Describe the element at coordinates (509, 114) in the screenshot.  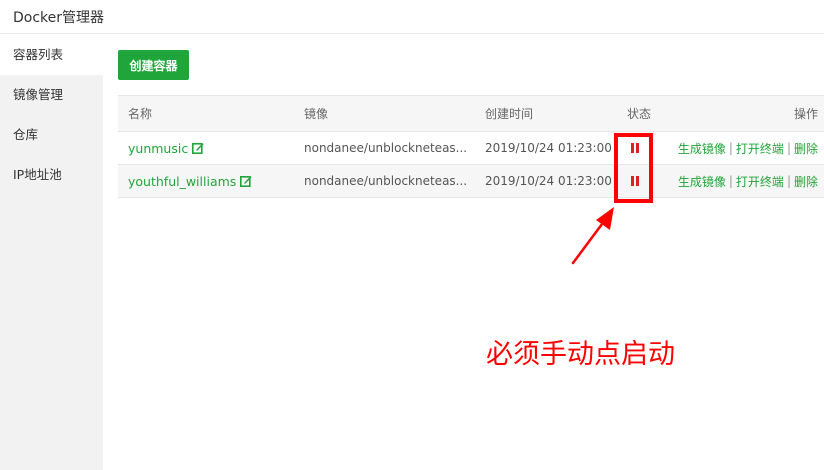
I see `header-created: 创建时间` at that location.